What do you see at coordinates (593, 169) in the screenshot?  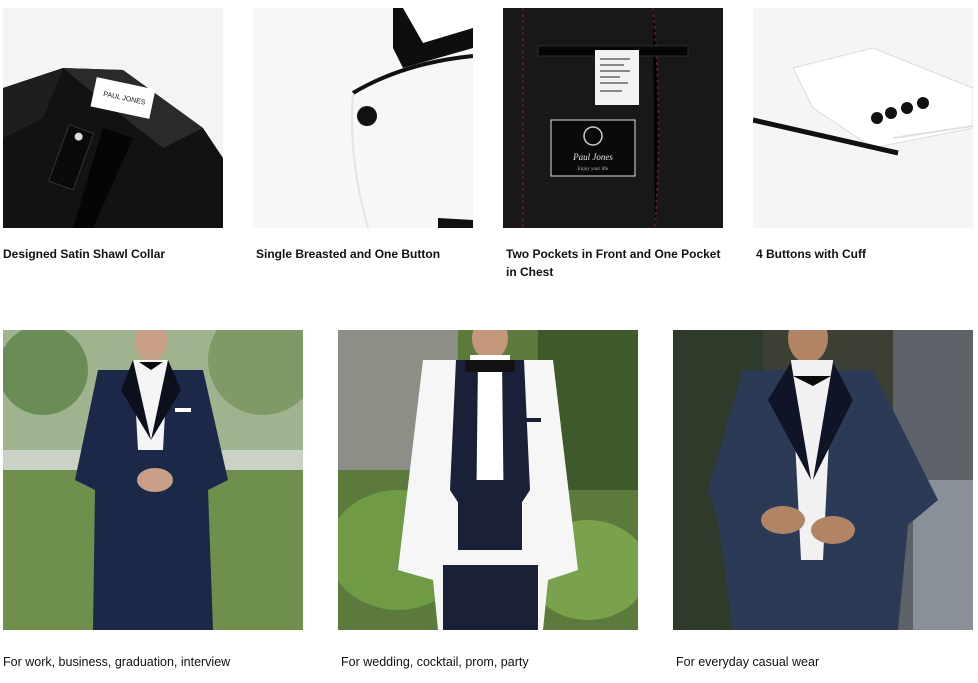 I see `svg-text: Enjoy your life` at bounding box center [593, 169].